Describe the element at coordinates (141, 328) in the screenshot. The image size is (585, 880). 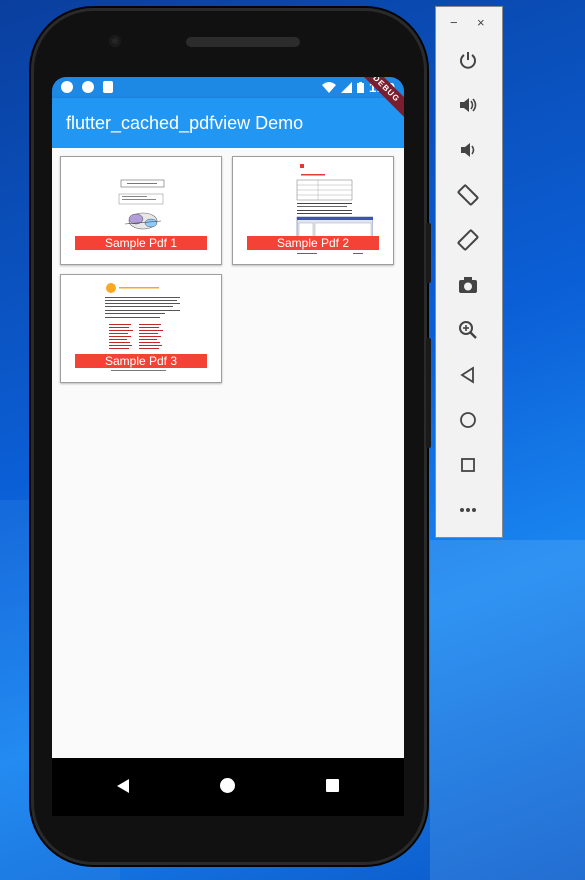
I see `pdf-card-3: Sample Pdf 3` at that location.